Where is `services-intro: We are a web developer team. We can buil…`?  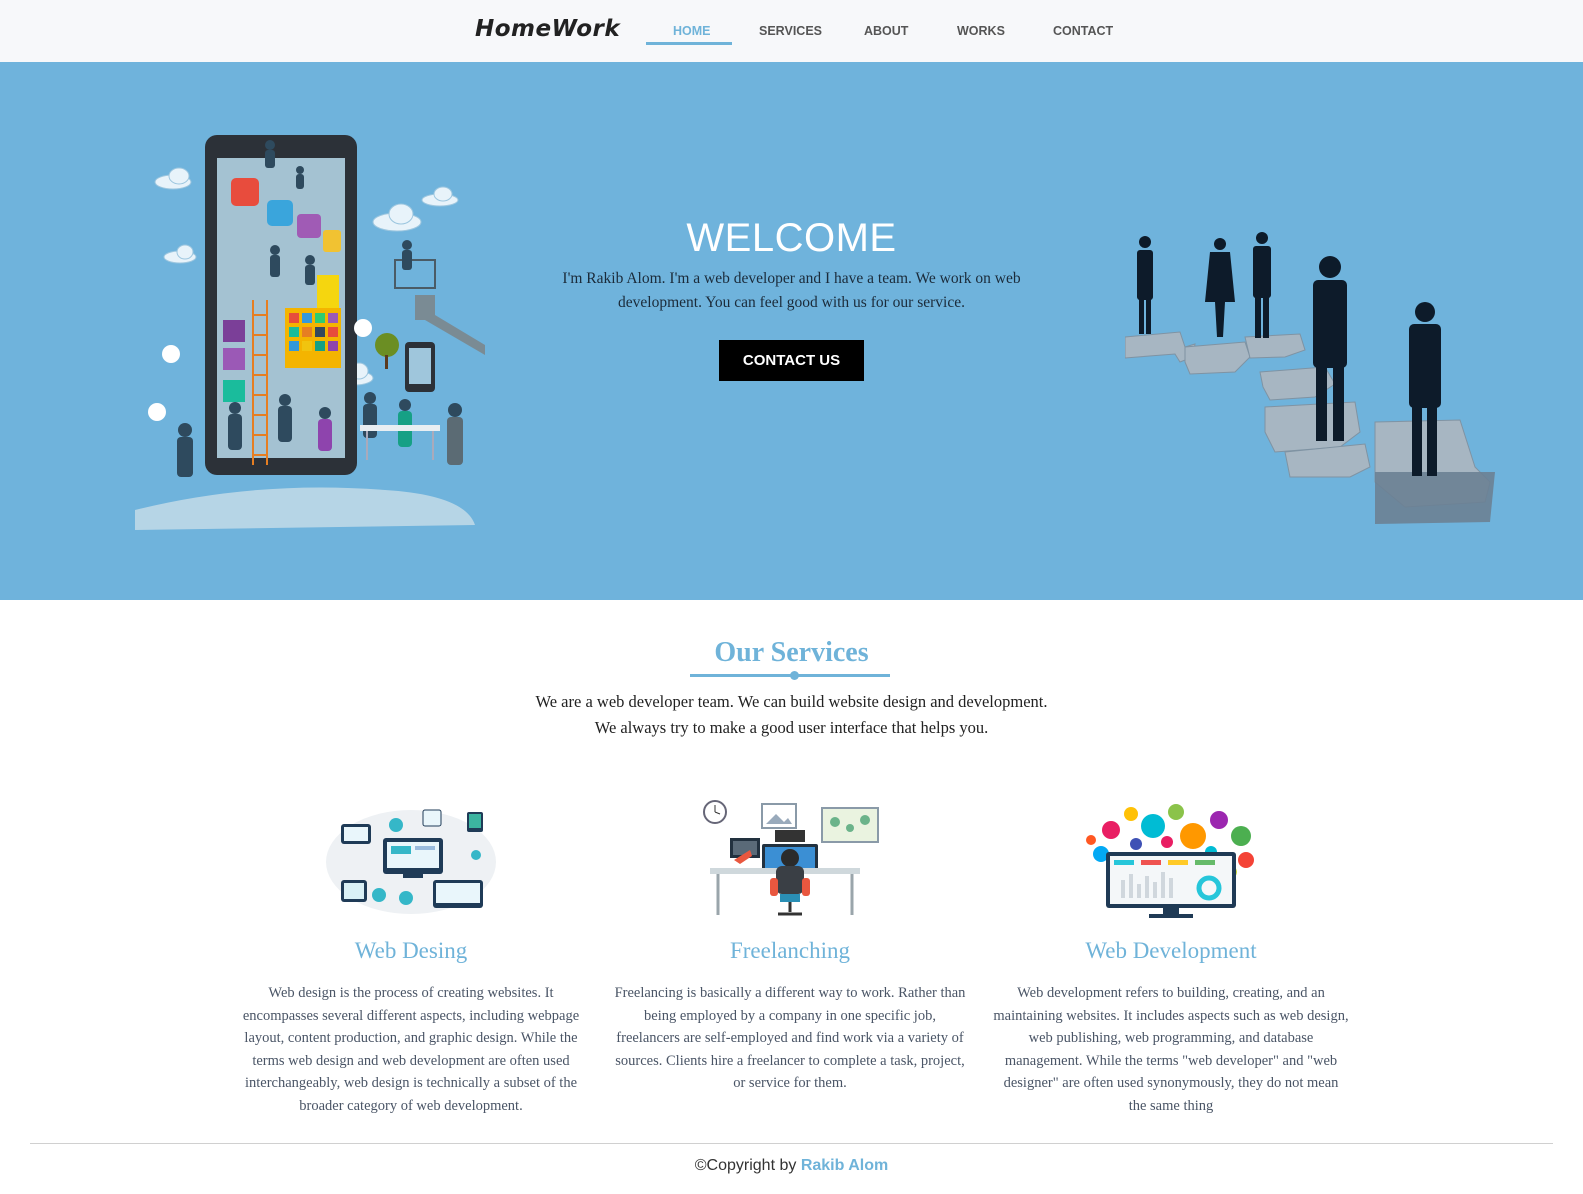 services-intro: We are a web developer team. We can buil… is located at coordinates (791, 715).